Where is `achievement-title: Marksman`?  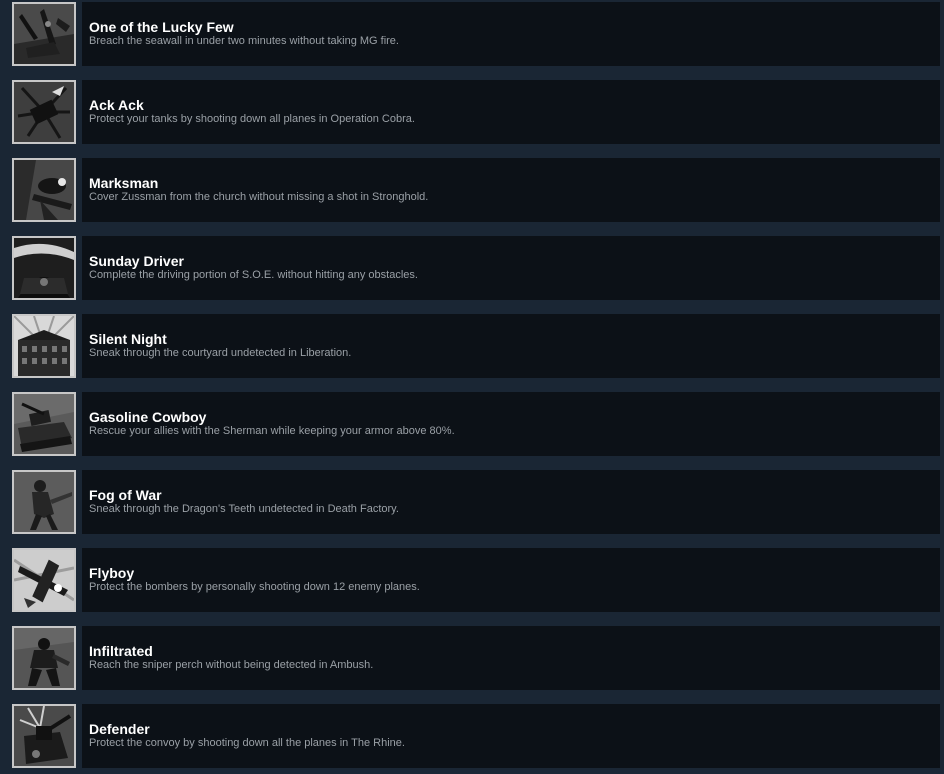 achievement-title: Marksman is located at coordinates (124, 183).